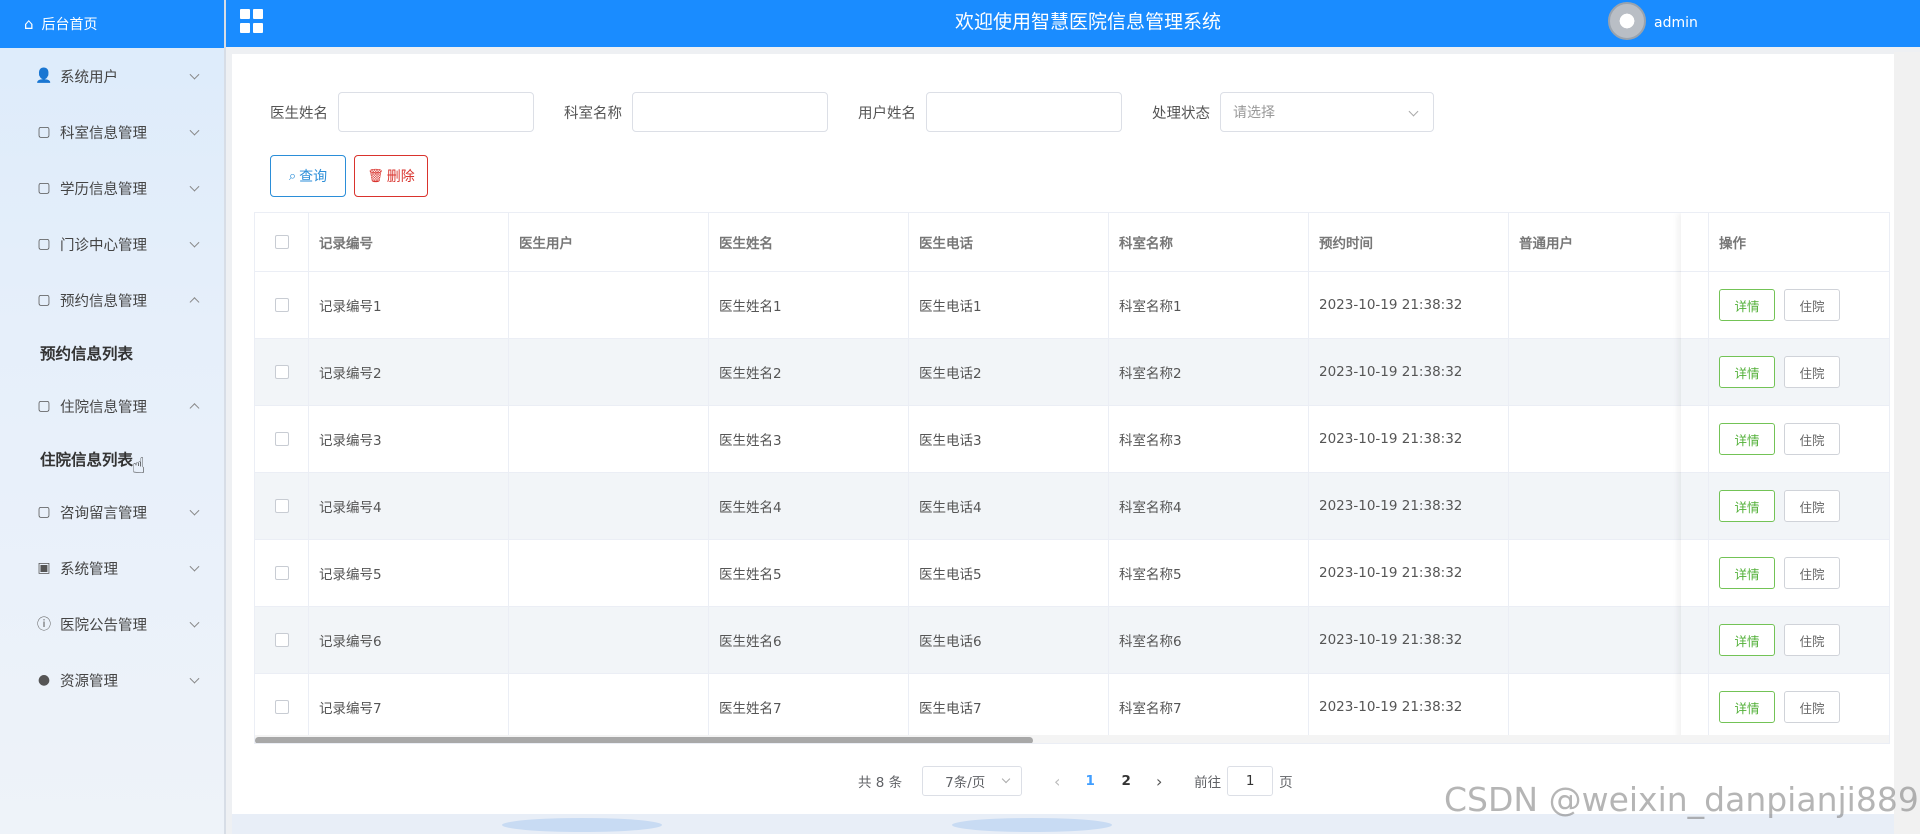 The image size is (1920, 834). Describe the element at coordinates (112, 459) in the screenshot. I see `sidebar-subitem-hospitalization-list: 住院信息列表` at that location.